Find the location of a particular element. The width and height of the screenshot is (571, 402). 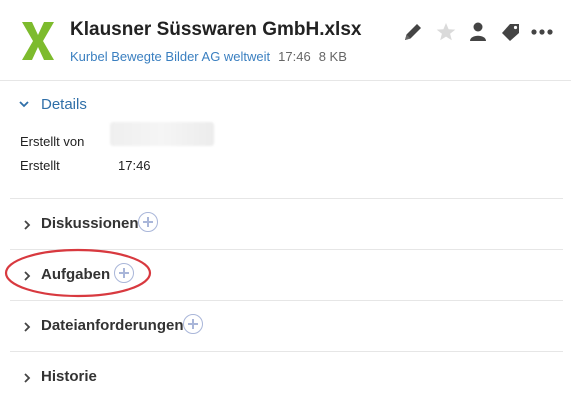

favorite-button is located at coordinates (446, 32).